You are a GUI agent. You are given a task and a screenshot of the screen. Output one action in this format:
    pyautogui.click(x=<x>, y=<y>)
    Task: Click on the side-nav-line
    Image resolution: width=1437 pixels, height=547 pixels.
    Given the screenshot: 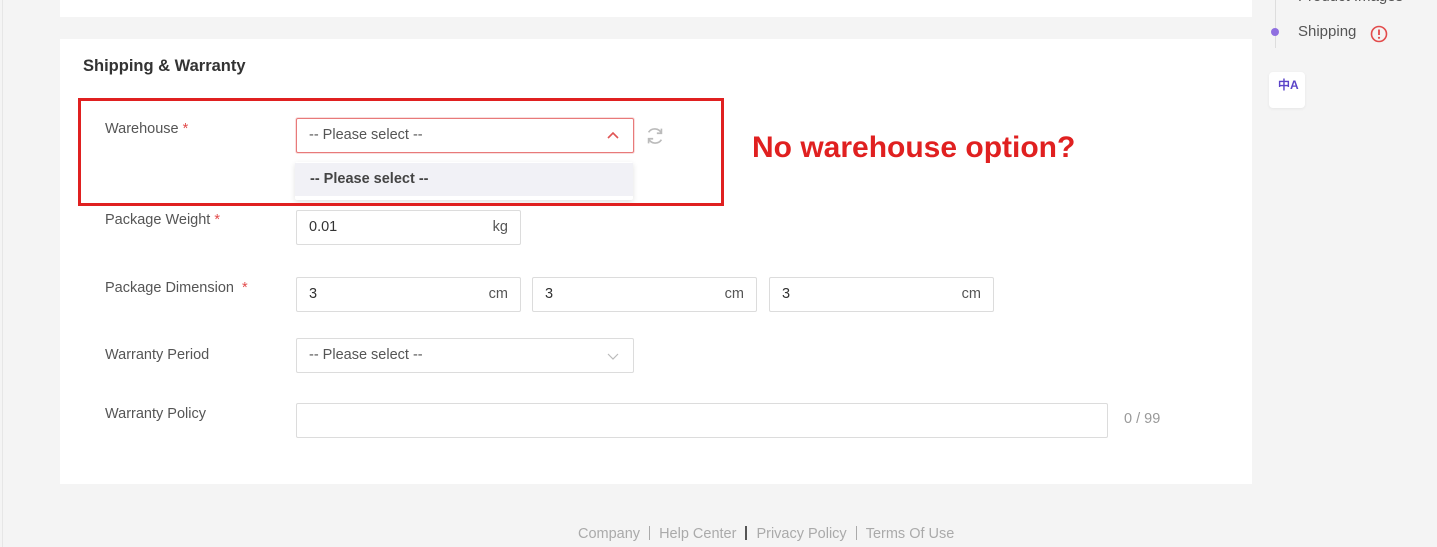 What is the action you would take?
    pyautogui.click(x=1275, y=24)
    